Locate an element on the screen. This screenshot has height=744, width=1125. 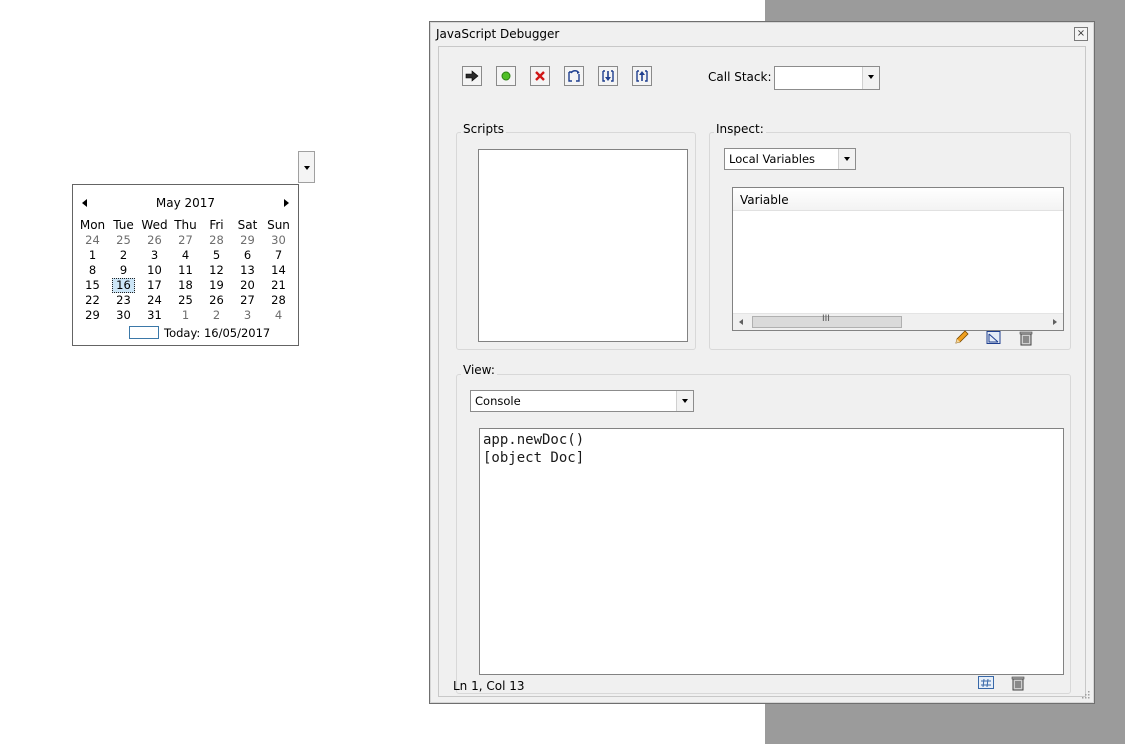
scroll-left-icon is located at coordinates (741, 322).